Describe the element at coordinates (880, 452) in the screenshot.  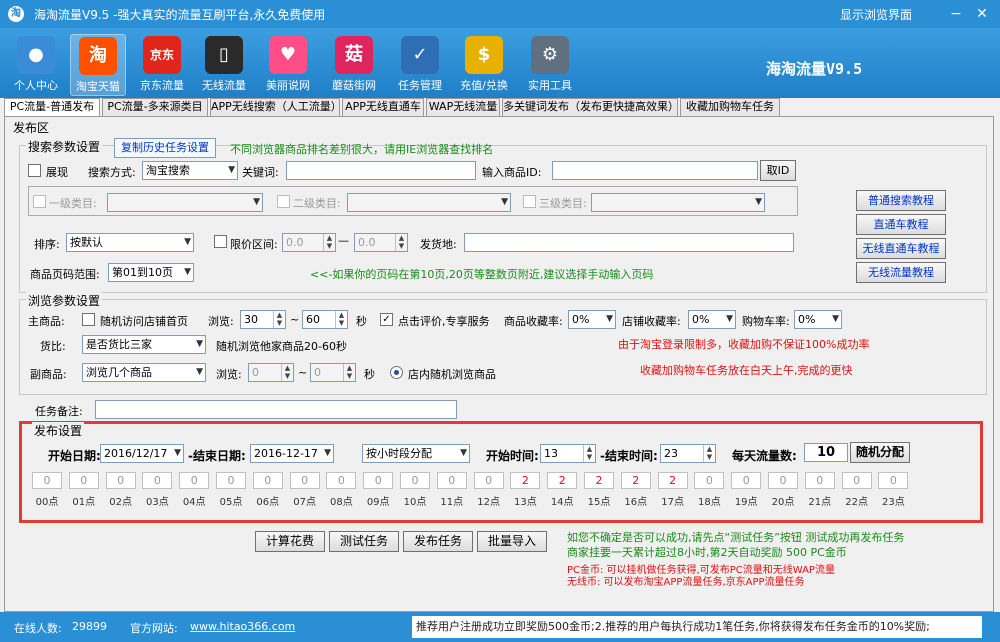
I see `random-distribute-button: 随机分配` at that location.